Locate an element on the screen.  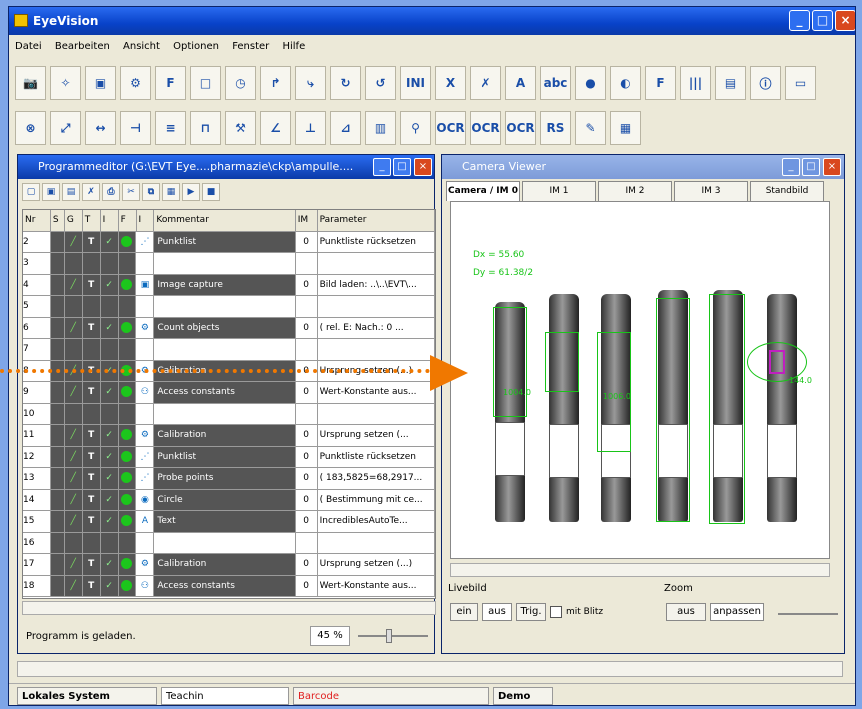
print-icon: ⎙ is located at coordinates (111, 192).